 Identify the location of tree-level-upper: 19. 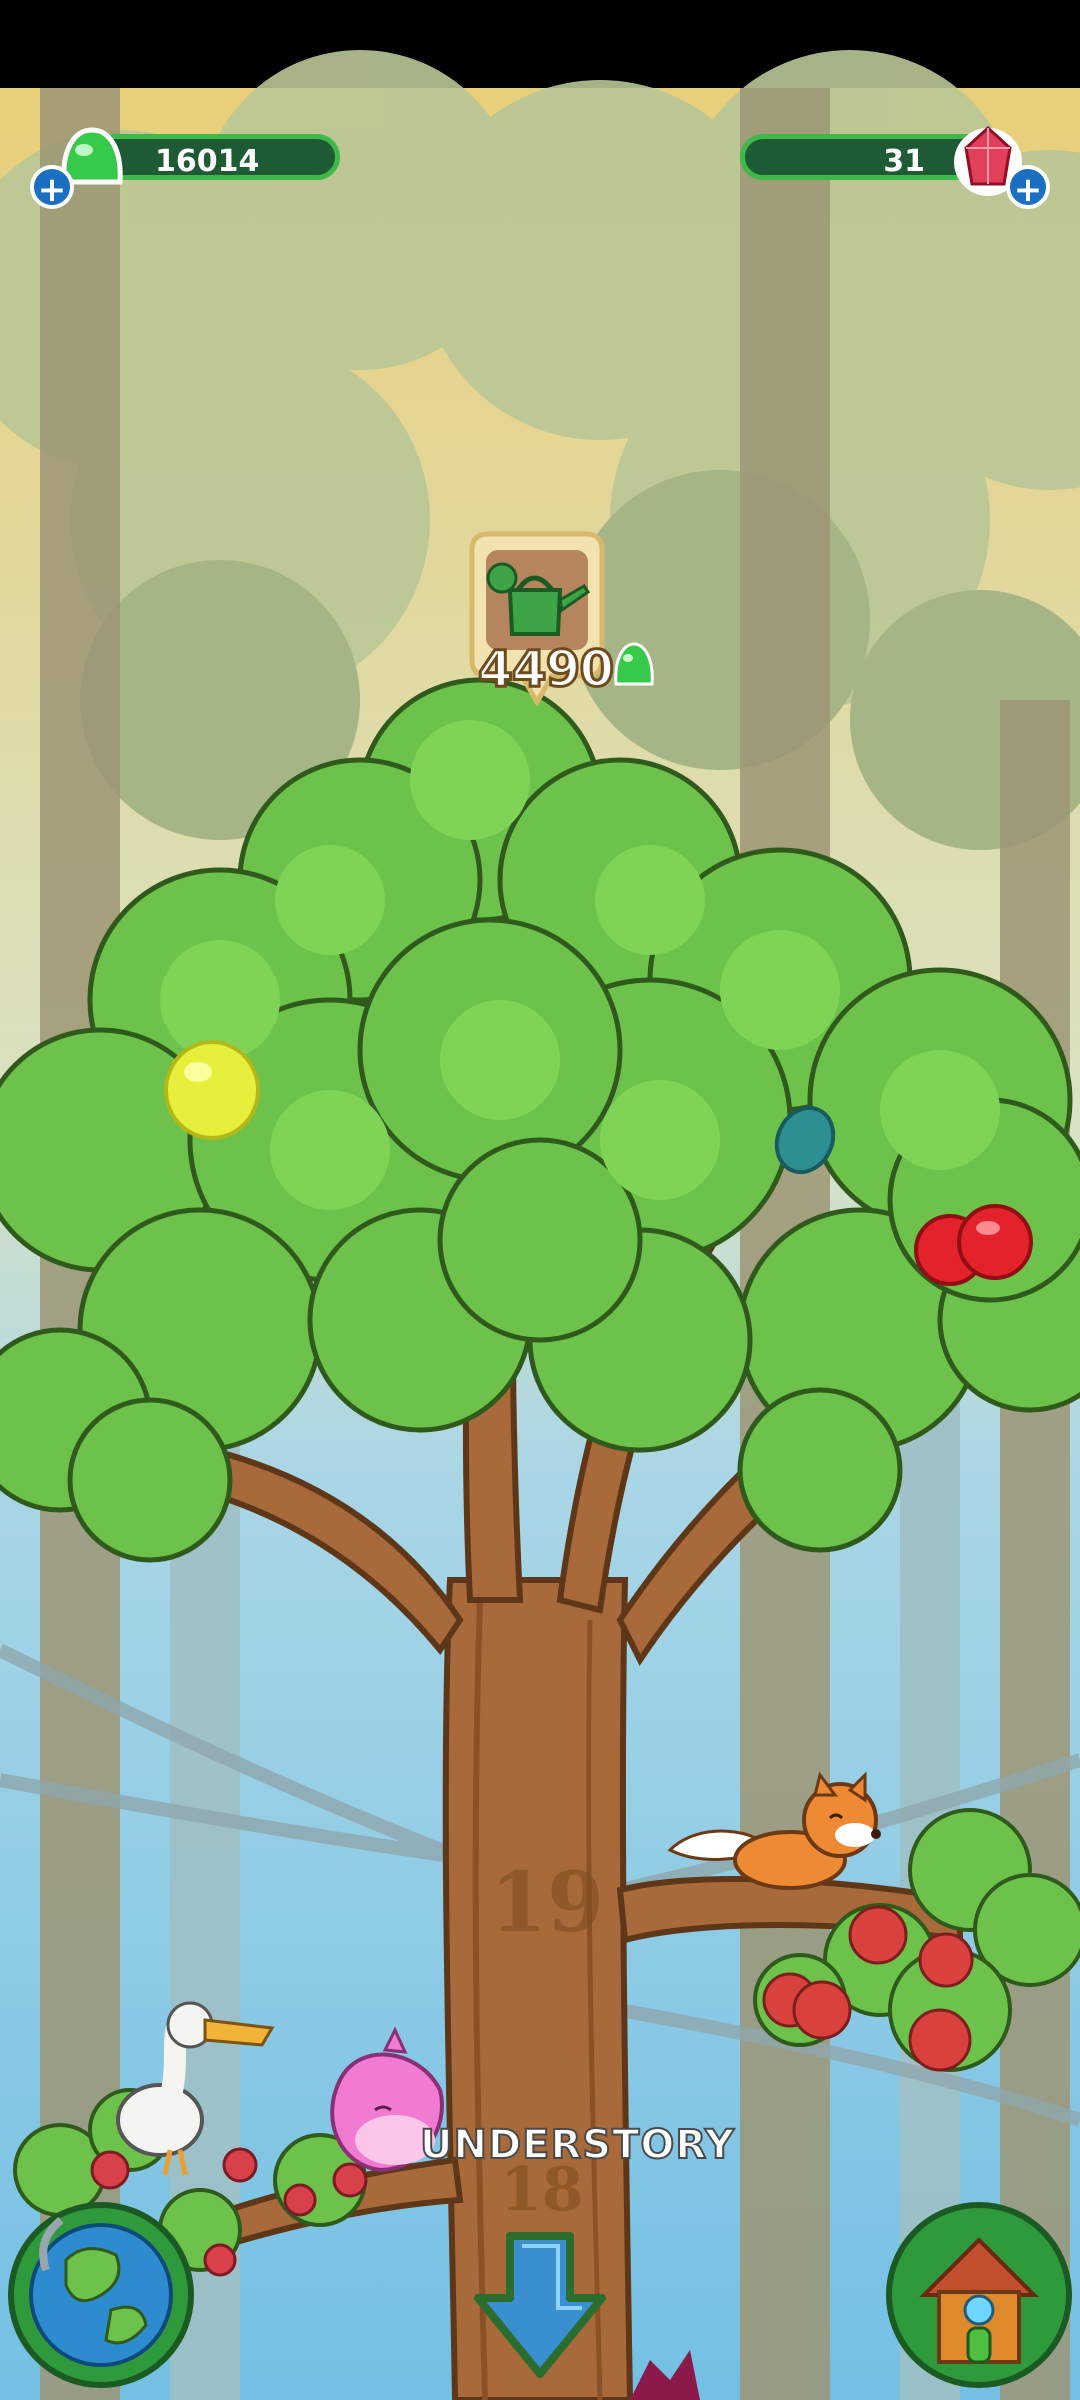
(547, 1903).